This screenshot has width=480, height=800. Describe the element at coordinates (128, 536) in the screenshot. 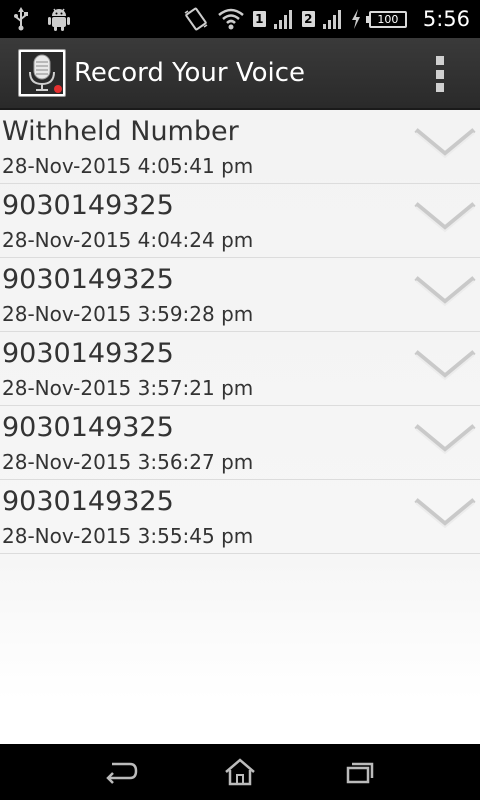

I see `recording-datetime: 28-Nov-2015 3:55:45 pm` at that location.